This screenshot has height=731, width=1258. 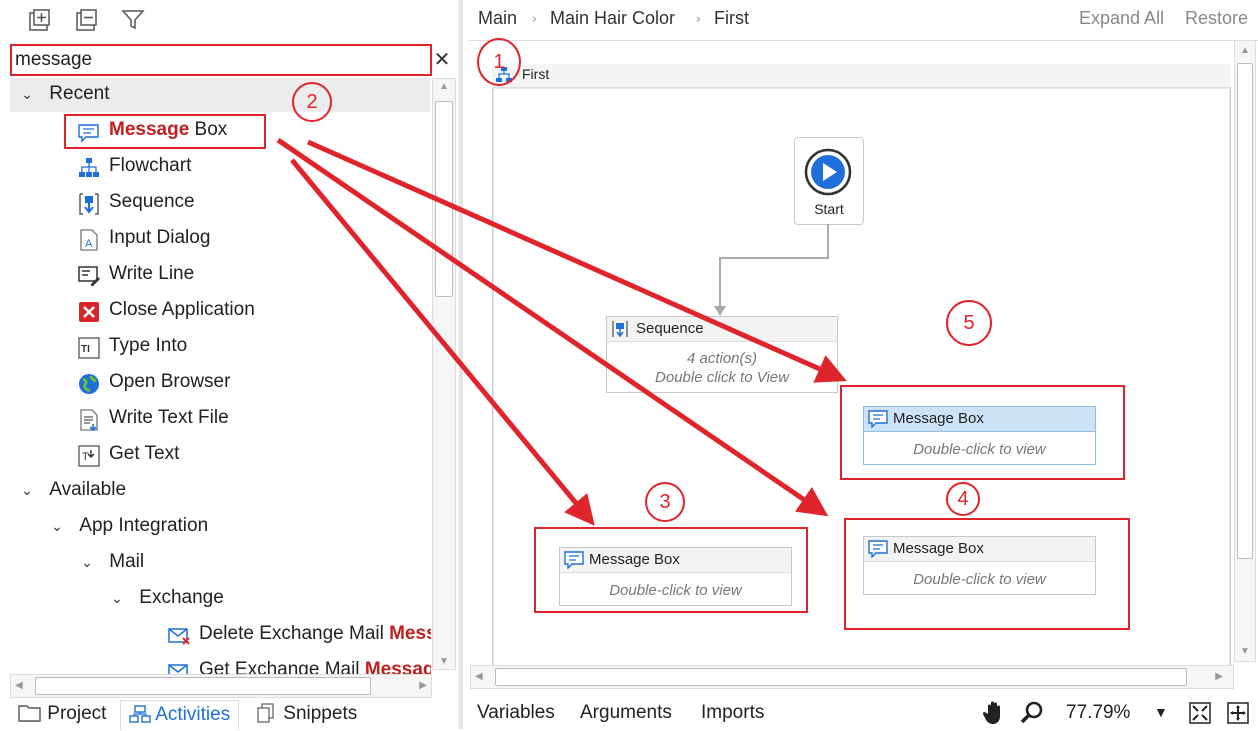 I want to click on fit-to-screen-icon, so click(x=1200, y=715).